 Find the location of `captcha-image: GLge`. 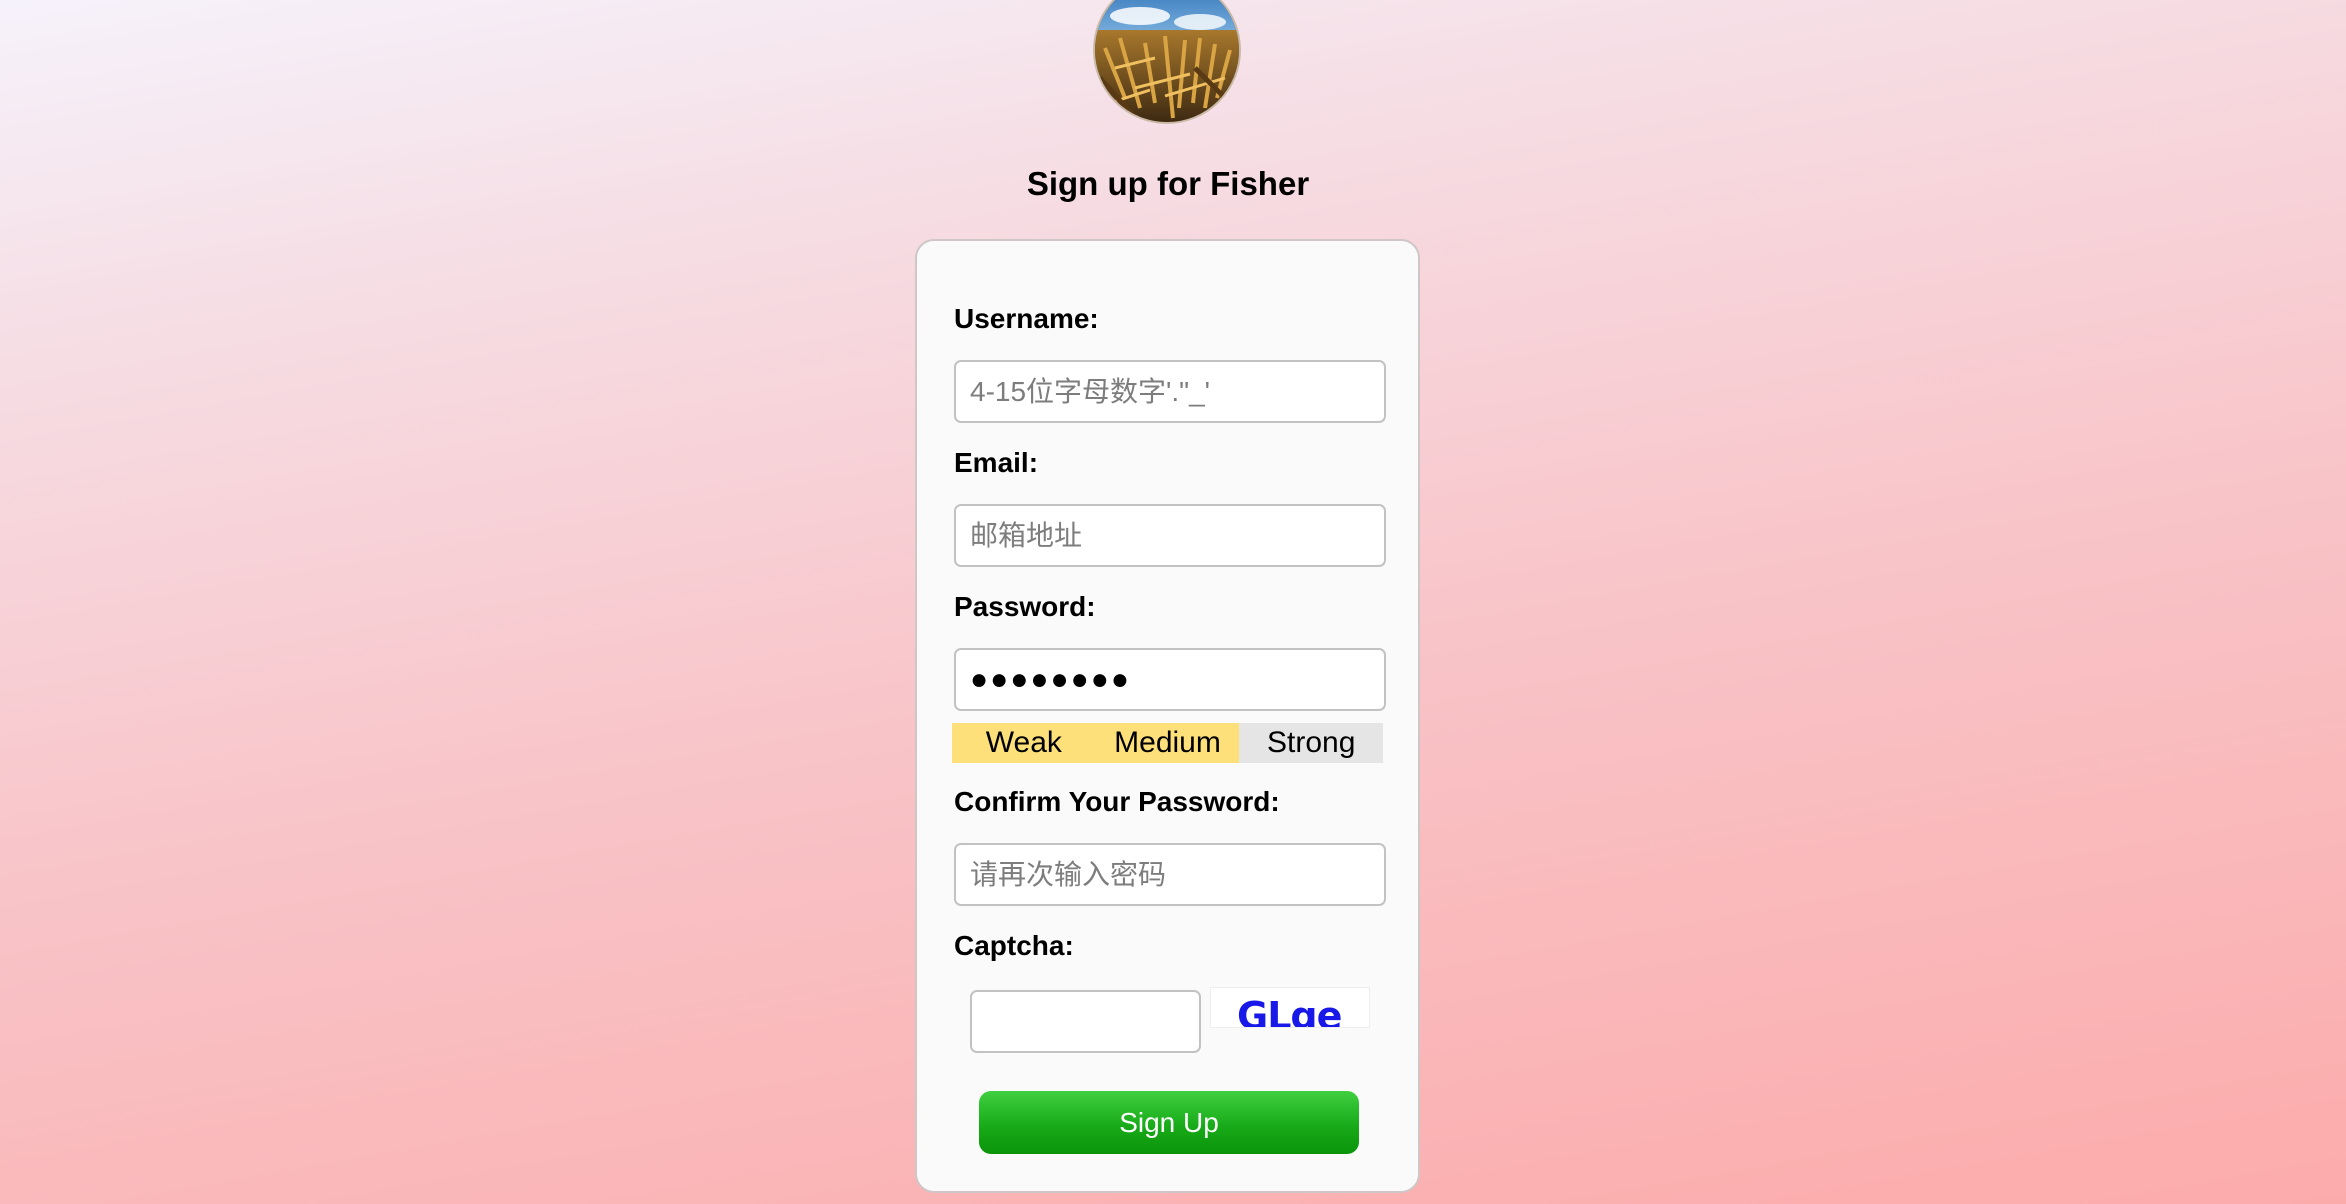

captcha-image: GLge is located at coordinates (1290, 1007).